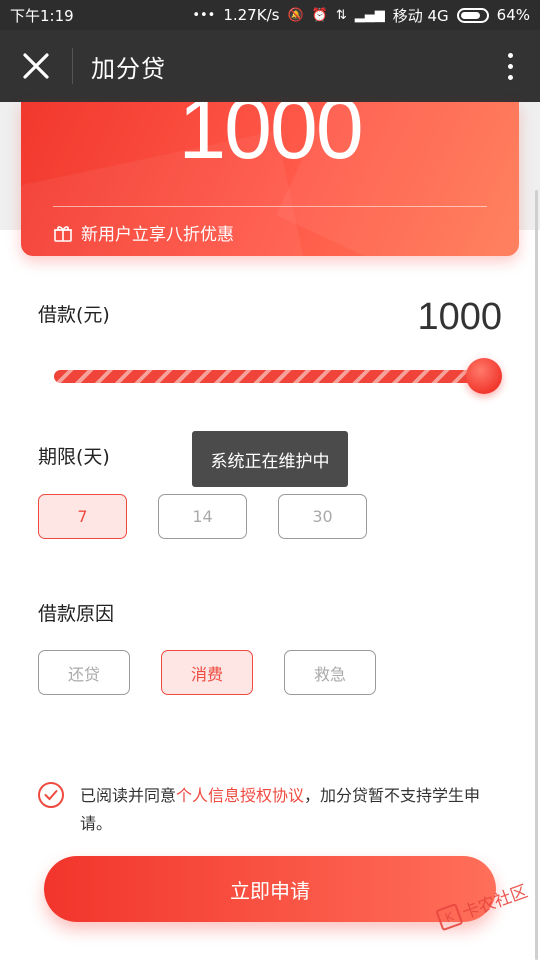 The image size is (540, 960). What do you see at coordinates (472, 15) in the screenshot?
I see `battery-icon` at bounding box center [472, 15].